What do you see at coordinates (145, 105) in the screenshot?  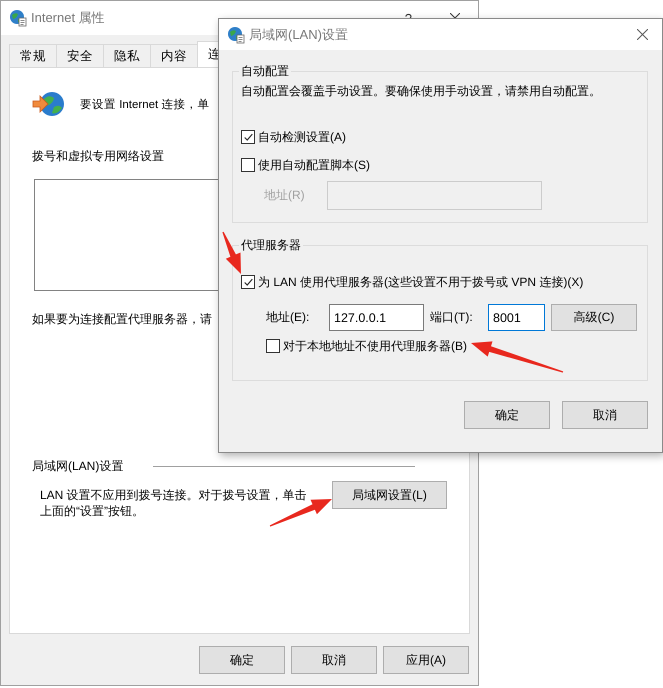 I see `intro-text: 要设置 Internet 连接，单` at bounding box center [145, 105].